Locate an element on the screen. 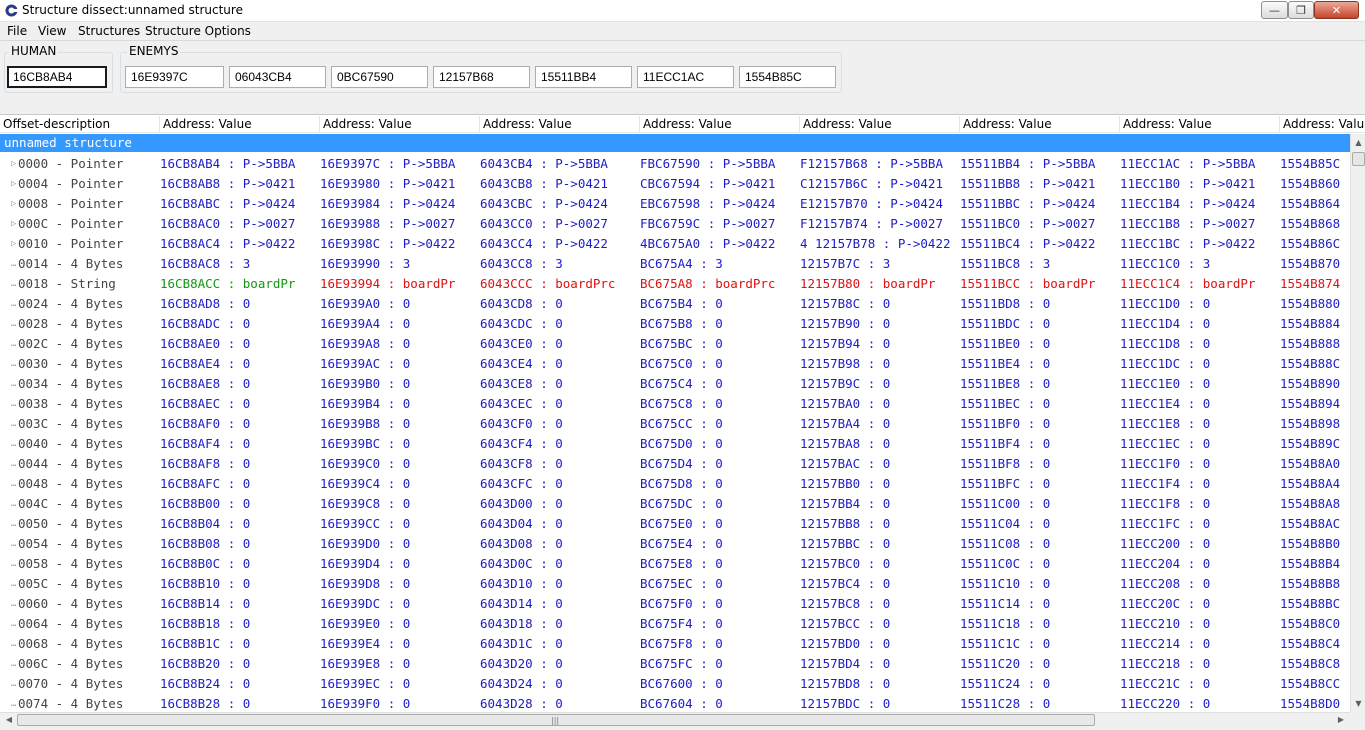  address-value-cell: 11ECC20C : 0 is located at coordinates (1200, 604).